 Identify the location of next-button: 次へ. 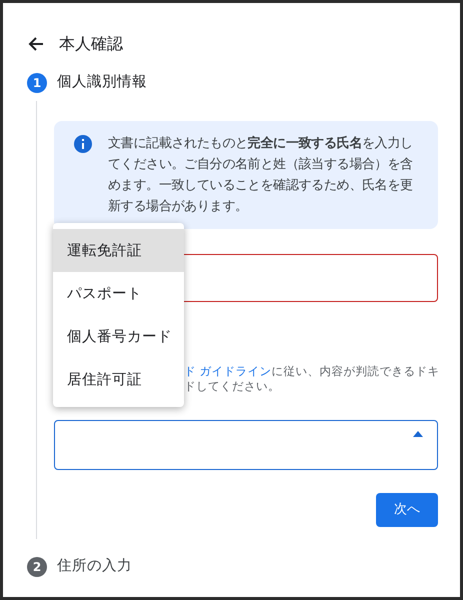
(407, 509).